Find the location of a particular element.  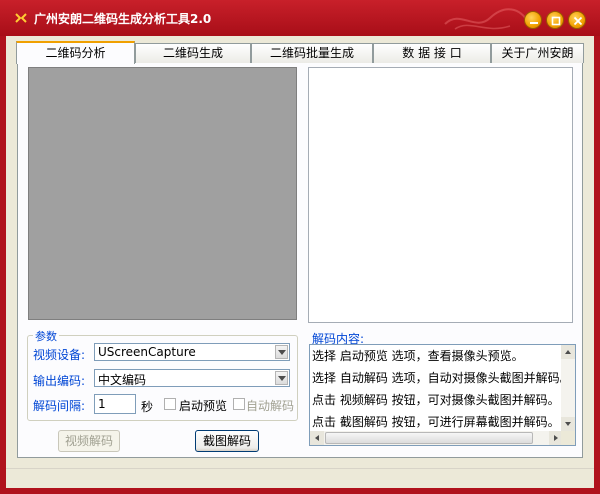

video-device-value: UScreenCapture is located at coordinates (147, 352).